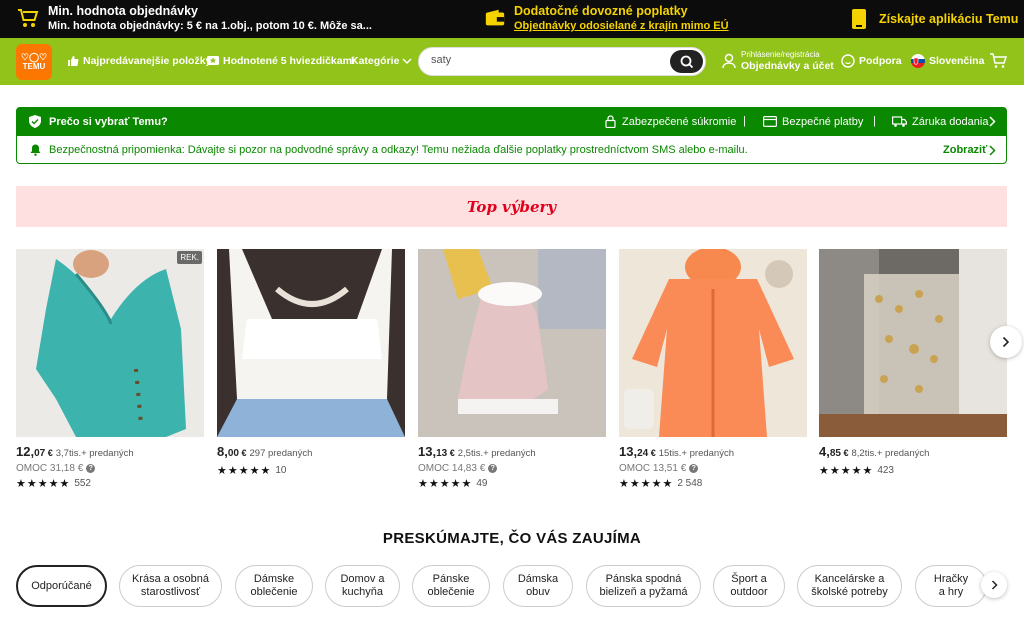 This screenshot has height=617, width=1024. Describe the element at coordinates (713, 468) in the screenshot. I see `rrp-price: OMOC 13,51 €?` at that location.